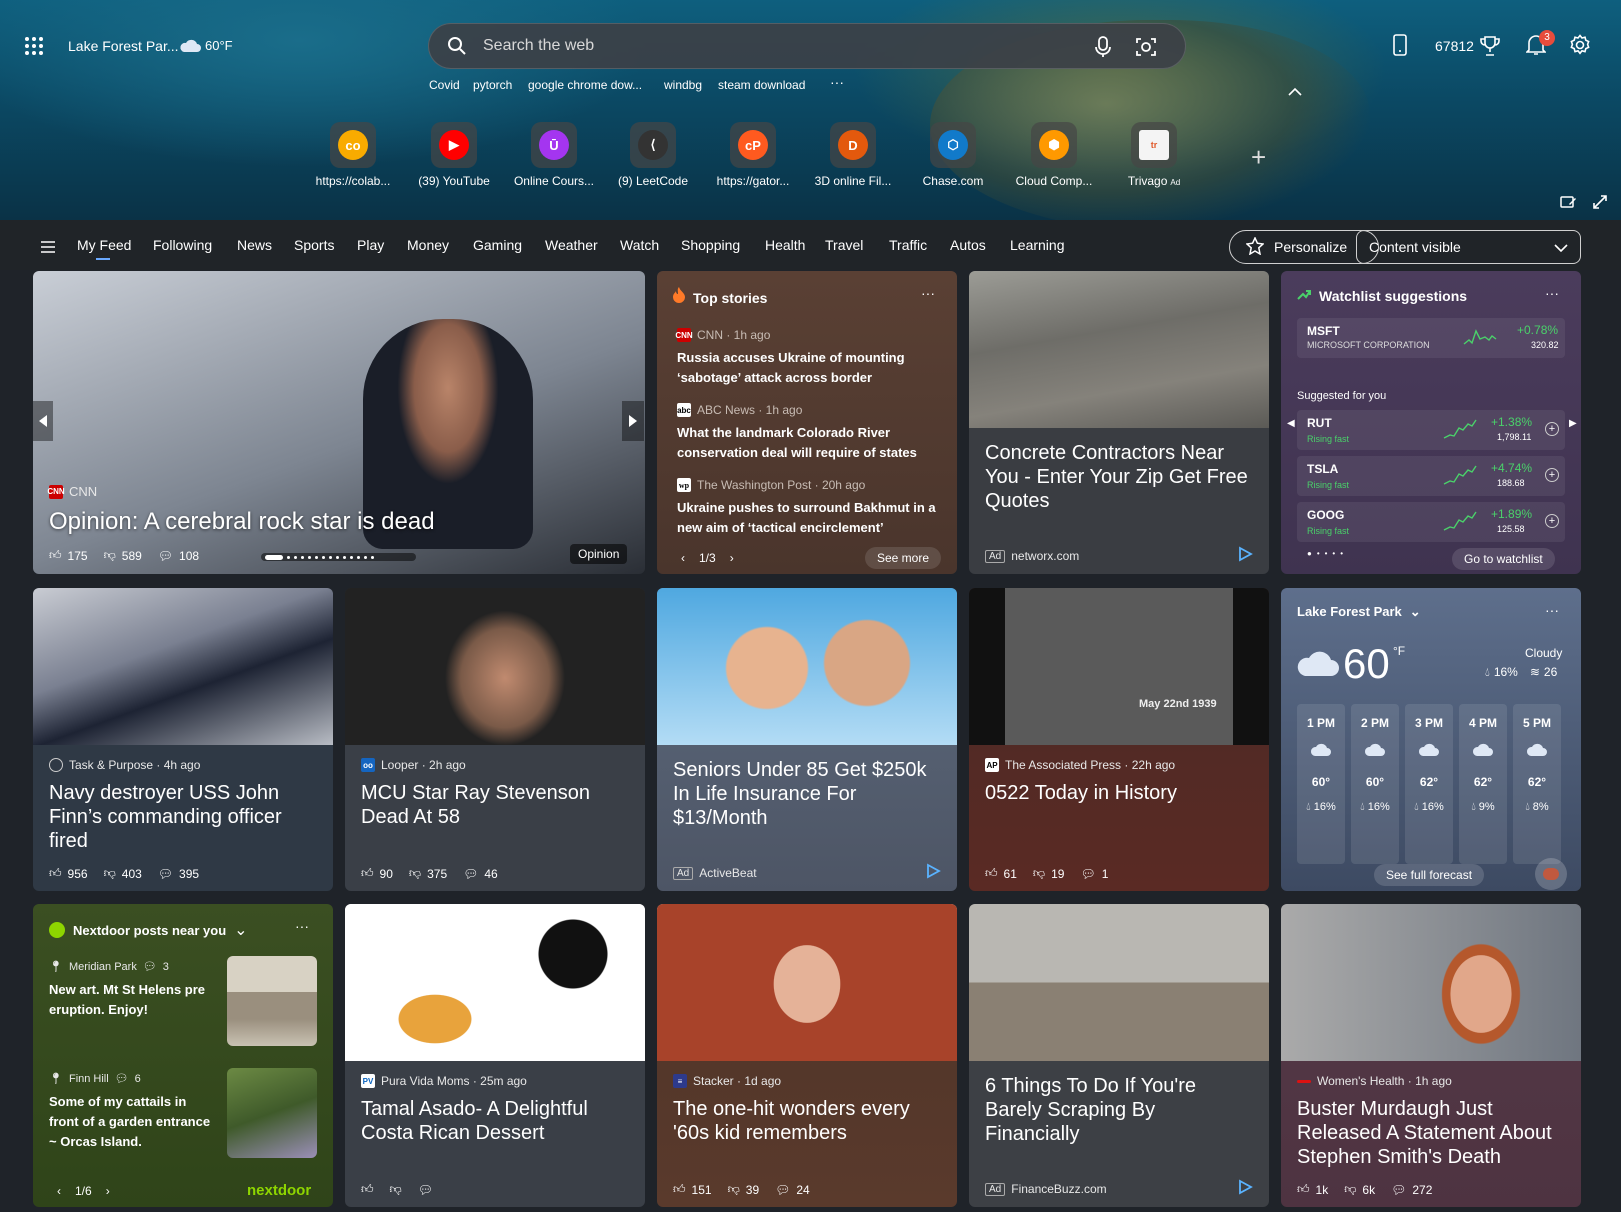 This screenshot has width=1621, height=1212. I want to click on tab-following: Following, so click(182, 245).